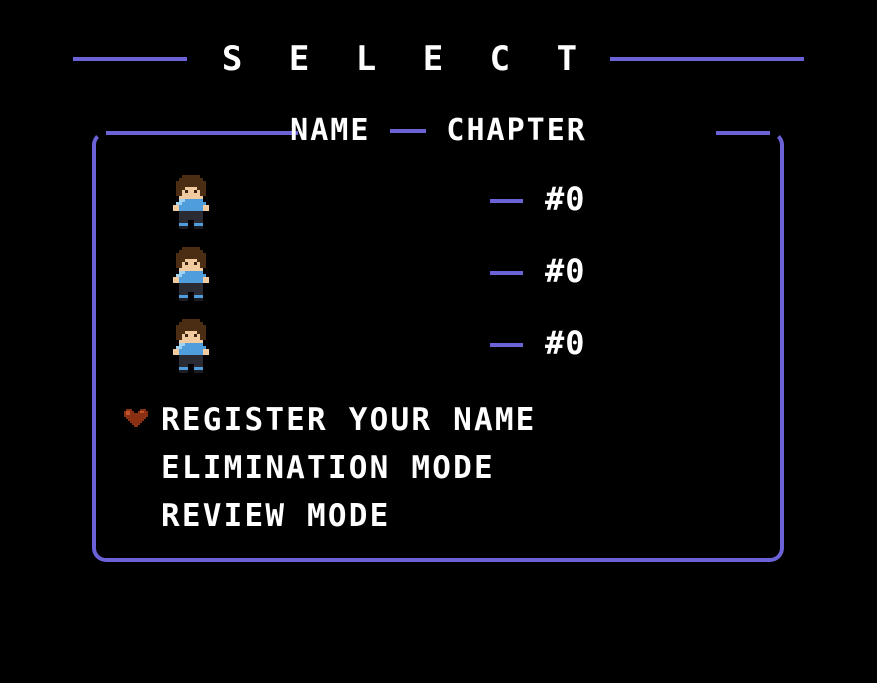  I want to click on panel-top-border-left, so click(202, 133).